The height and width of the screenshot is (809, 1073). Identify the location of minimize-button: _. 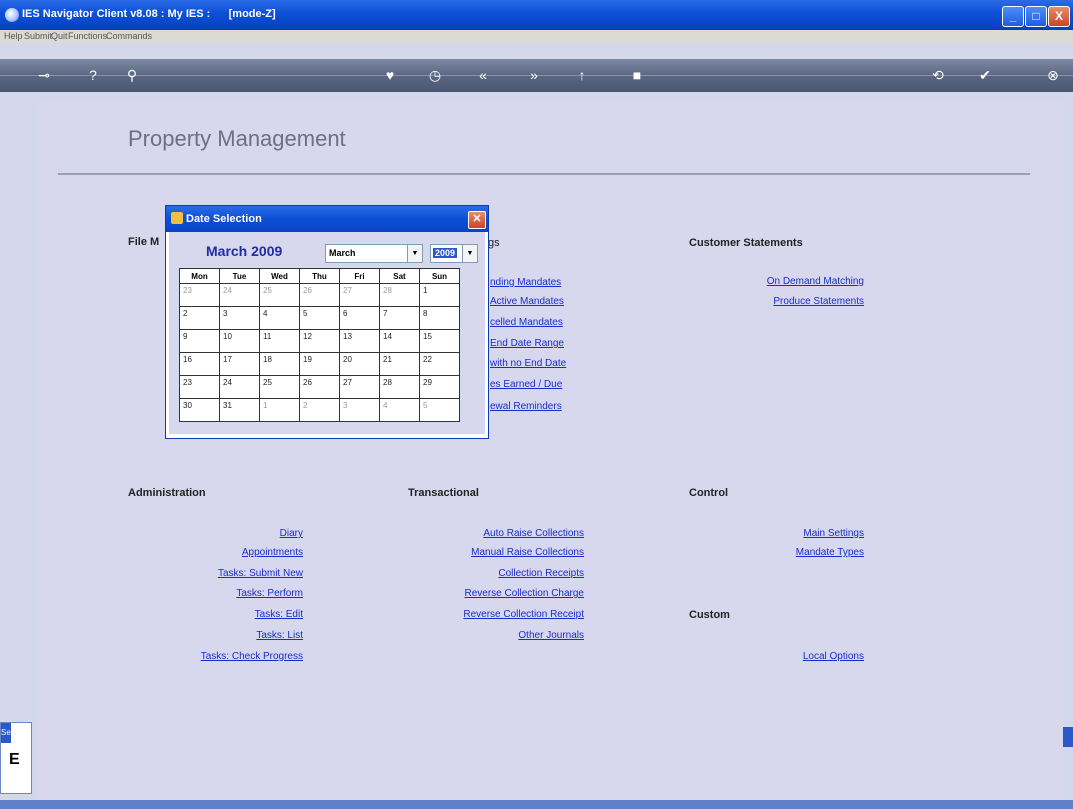
(1013, 16).